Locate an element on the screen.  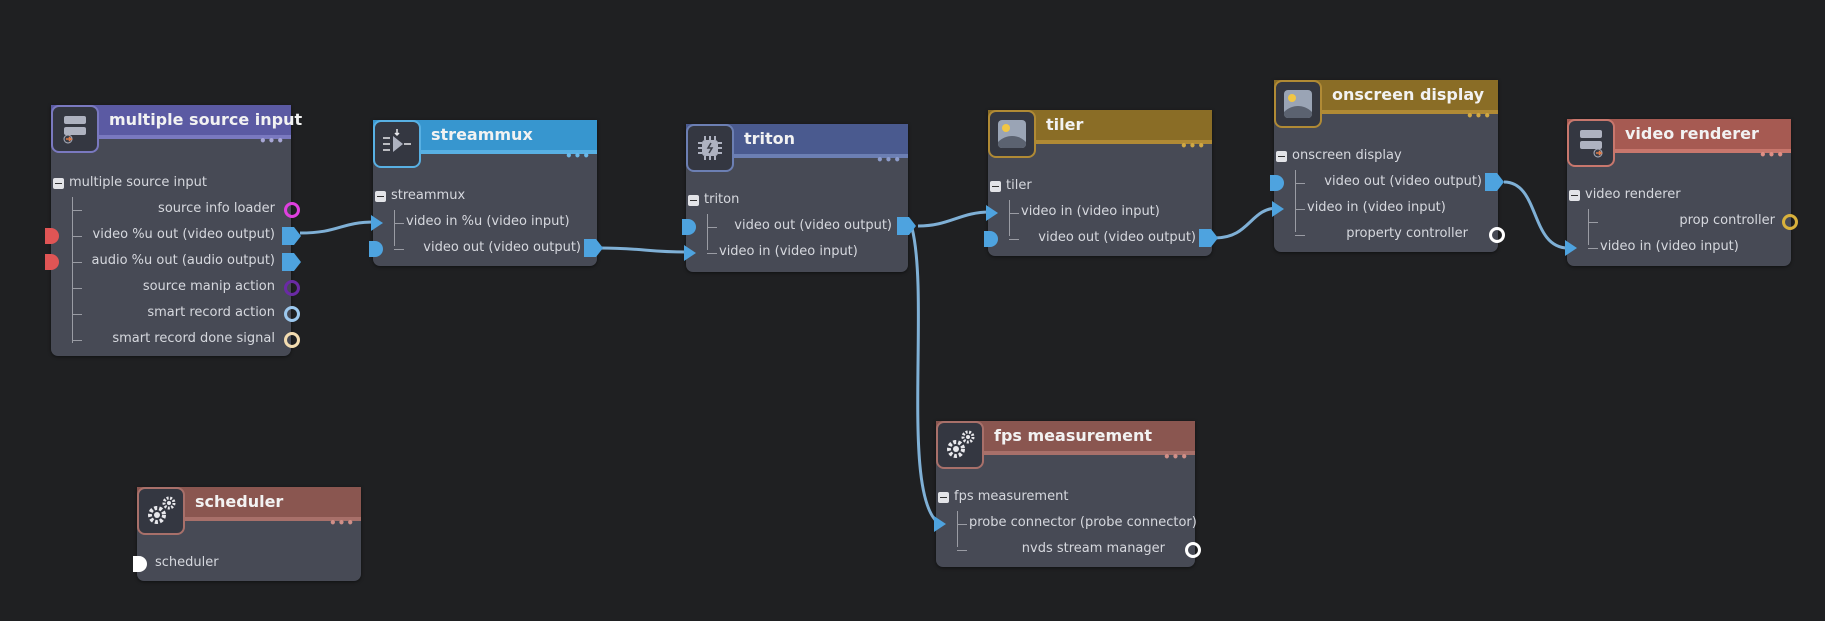
row-label: source info loader is located at coordinates (216, 208).